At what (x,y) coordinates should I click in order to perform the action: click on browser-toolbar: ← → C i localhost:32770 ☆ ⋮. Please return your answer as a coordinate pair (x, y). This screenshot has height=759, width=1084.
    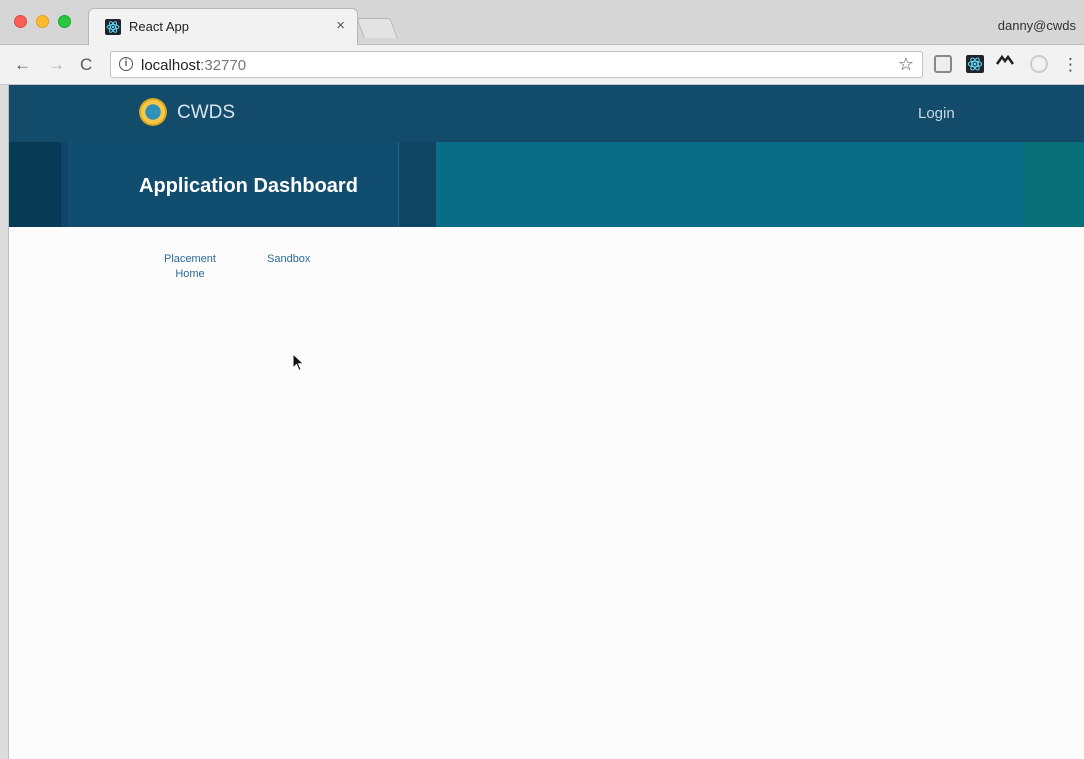
    Looking at the image, I should click on (542, 65).